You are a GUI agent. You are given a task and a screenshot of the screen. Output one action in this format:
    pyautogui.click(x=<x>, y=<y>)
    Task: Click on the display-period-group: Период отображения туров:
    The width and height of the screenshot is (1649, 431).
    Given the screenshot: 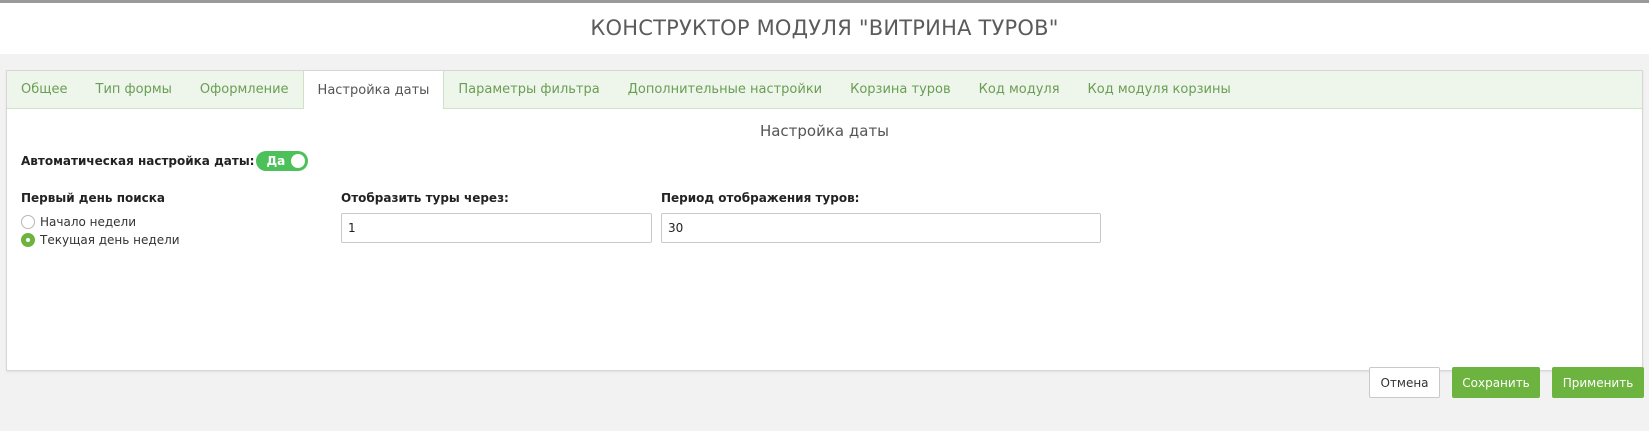 What is the action you would take?
    pyautogui.click(x=881, y=217)
    